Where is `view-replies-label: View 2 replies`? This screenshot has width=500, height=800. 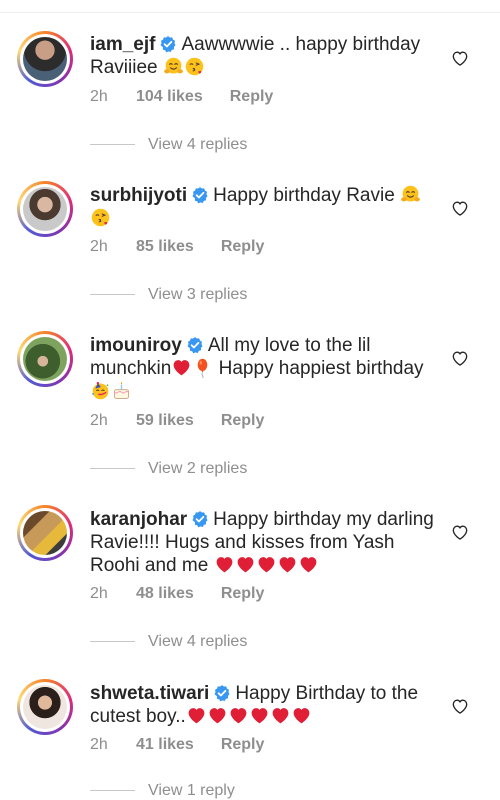
view-replies-label: View 2 replies is located at coordinates (198, 468).